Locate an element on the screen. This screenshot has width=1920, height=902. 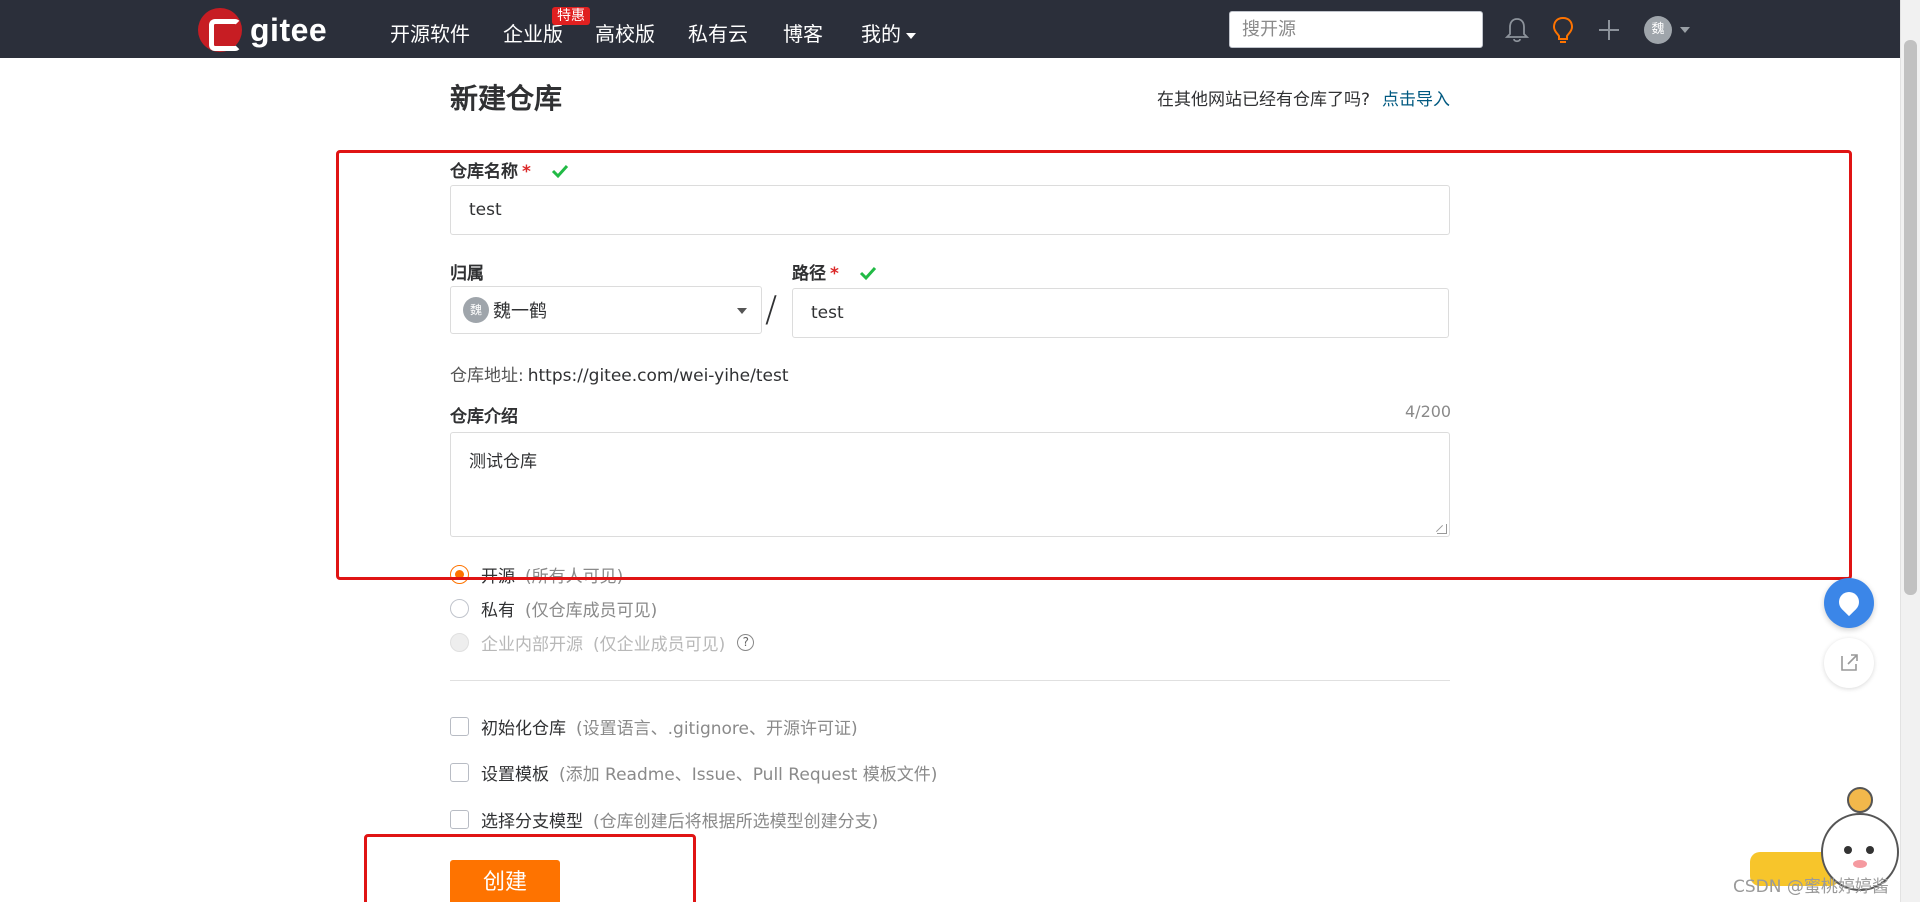
bell-icon is located at coordinates (1517, 30).